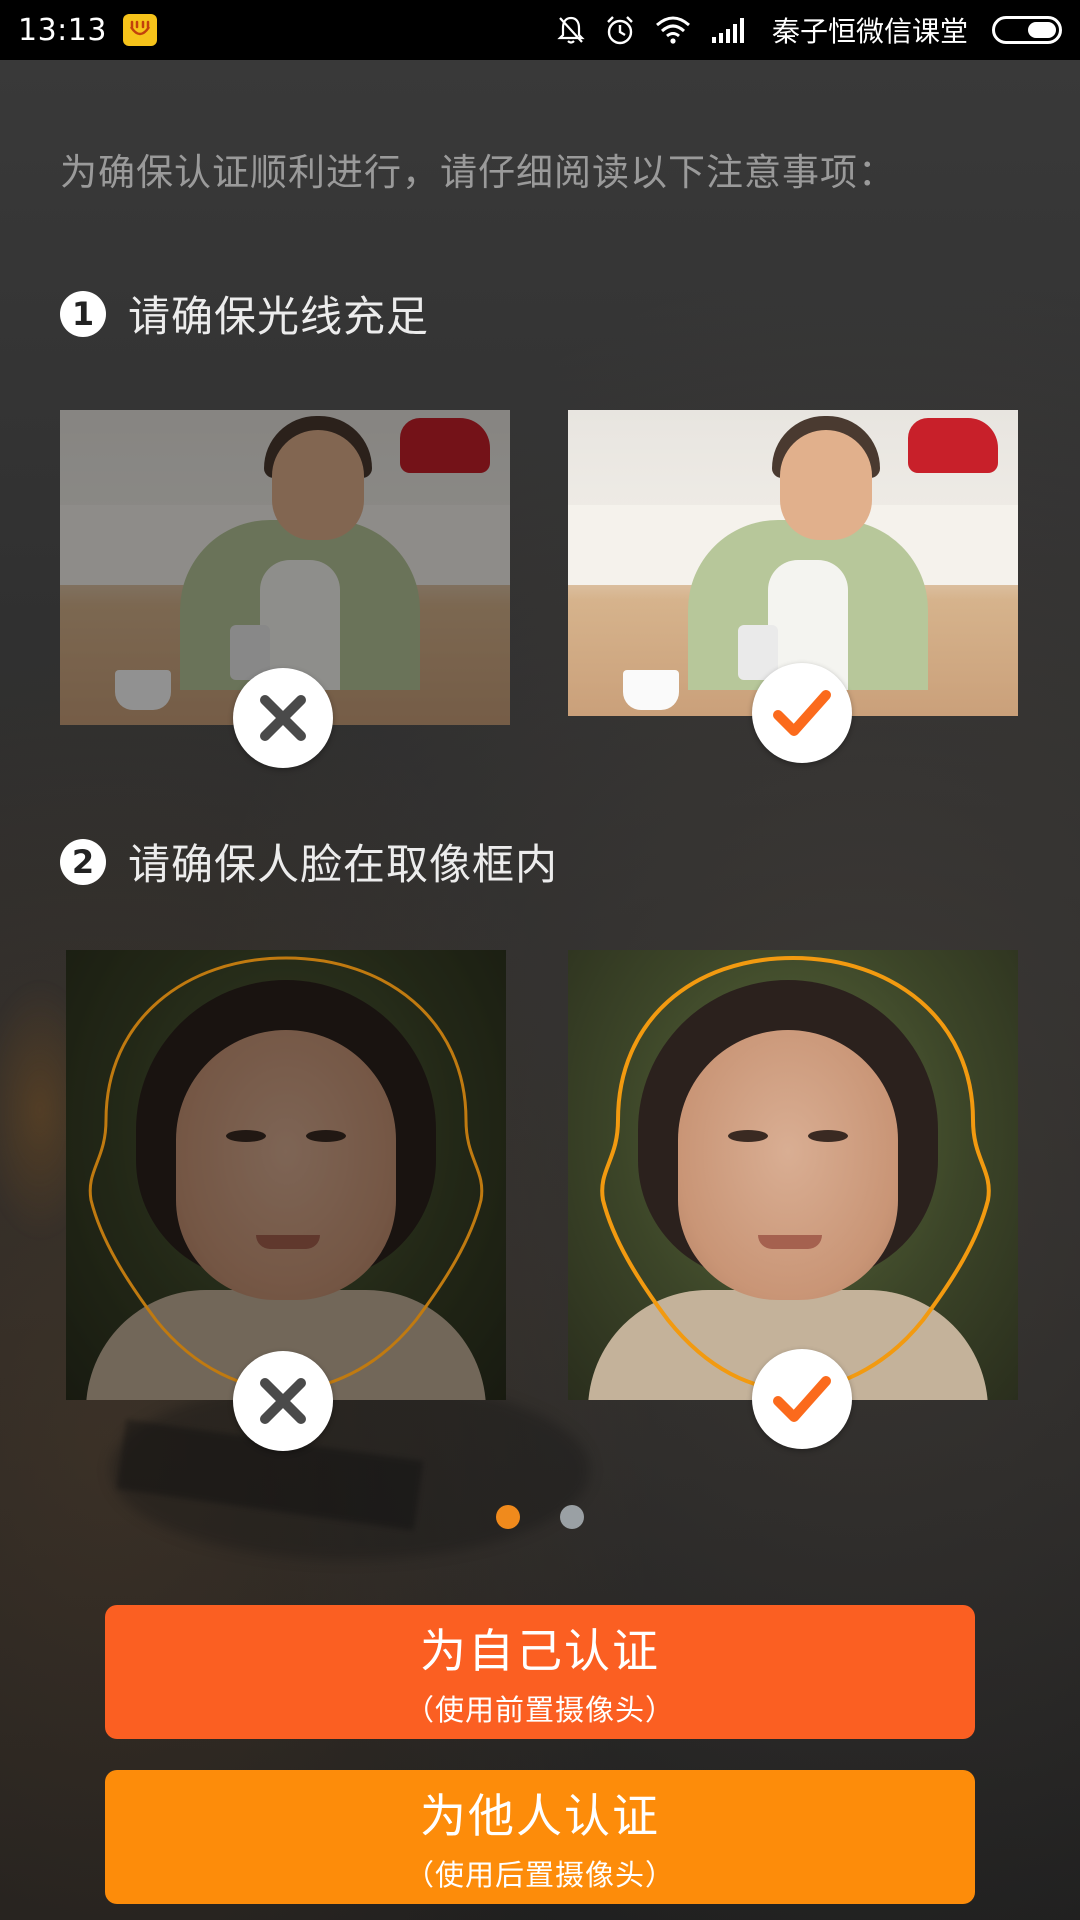  Describe the element at coordinates (620, 30) in the screenshot. I see `alarm-icon` at that location.